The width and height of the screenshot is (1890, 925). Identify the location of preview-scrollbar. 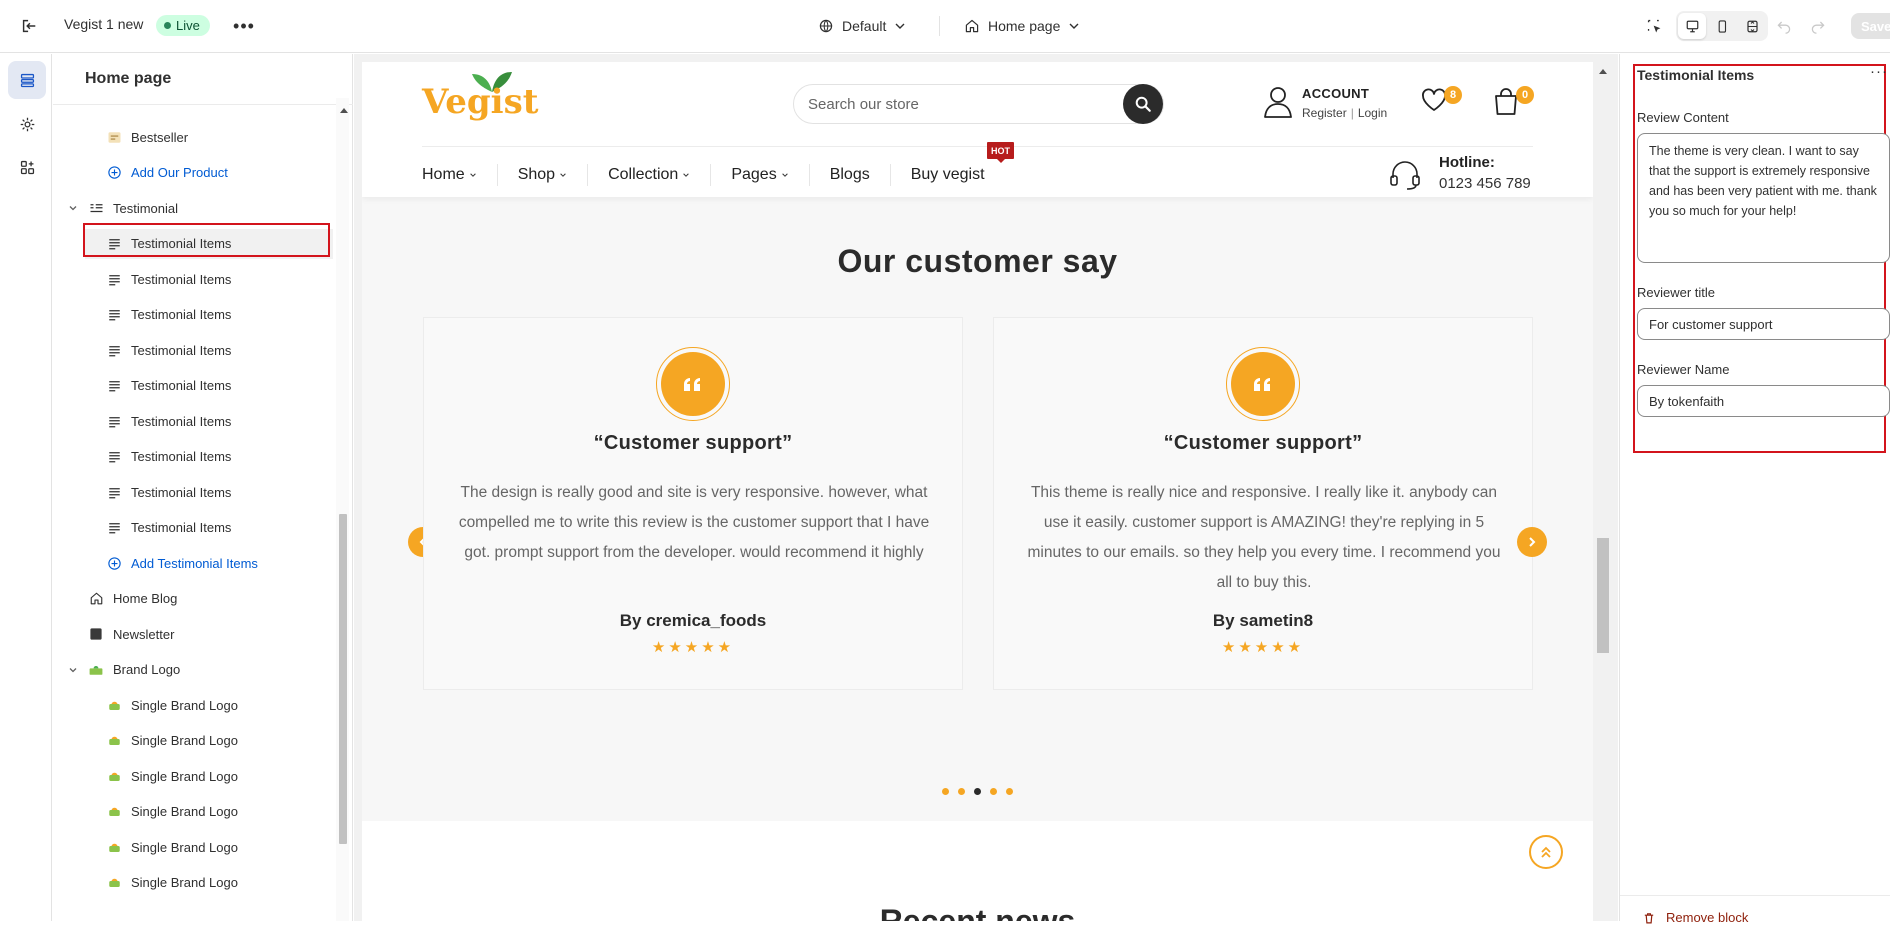
(1603, 491).